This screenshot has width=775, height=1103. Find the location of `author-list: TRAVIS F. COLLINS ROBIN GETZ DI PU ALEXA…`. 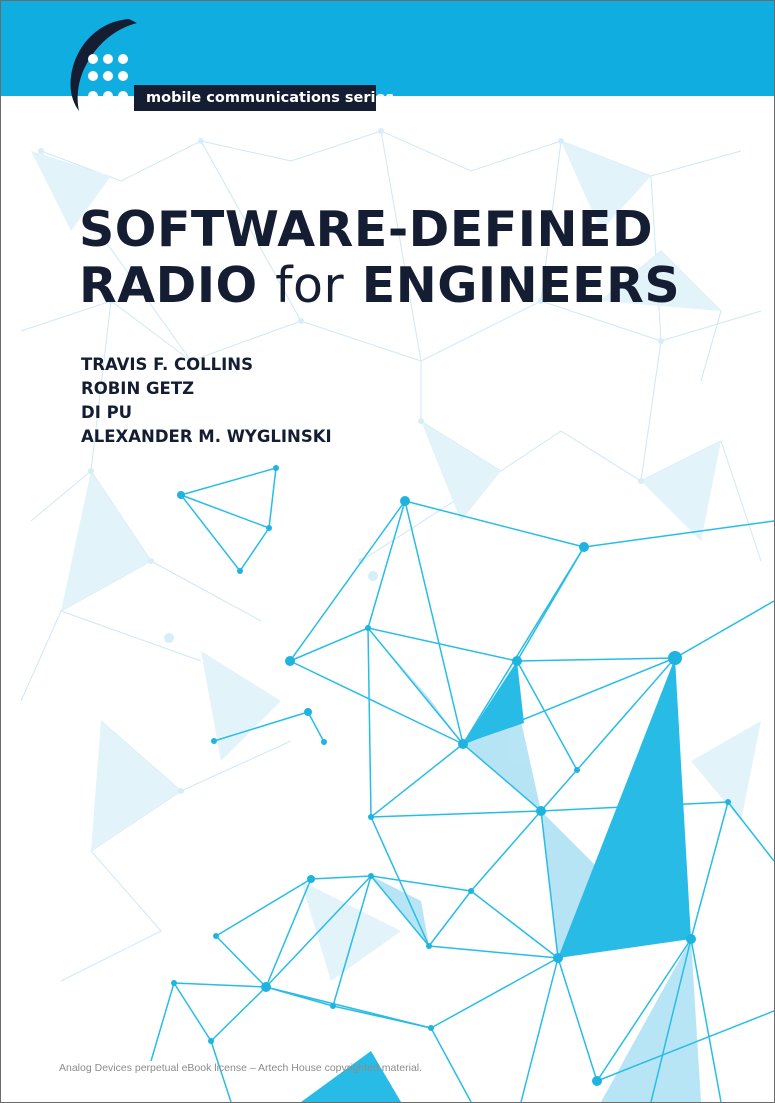

author-list: TRAVIS F. COLLINS ROBIN GETZ DI PU ALEXA… is located at coordinates (206, 401).